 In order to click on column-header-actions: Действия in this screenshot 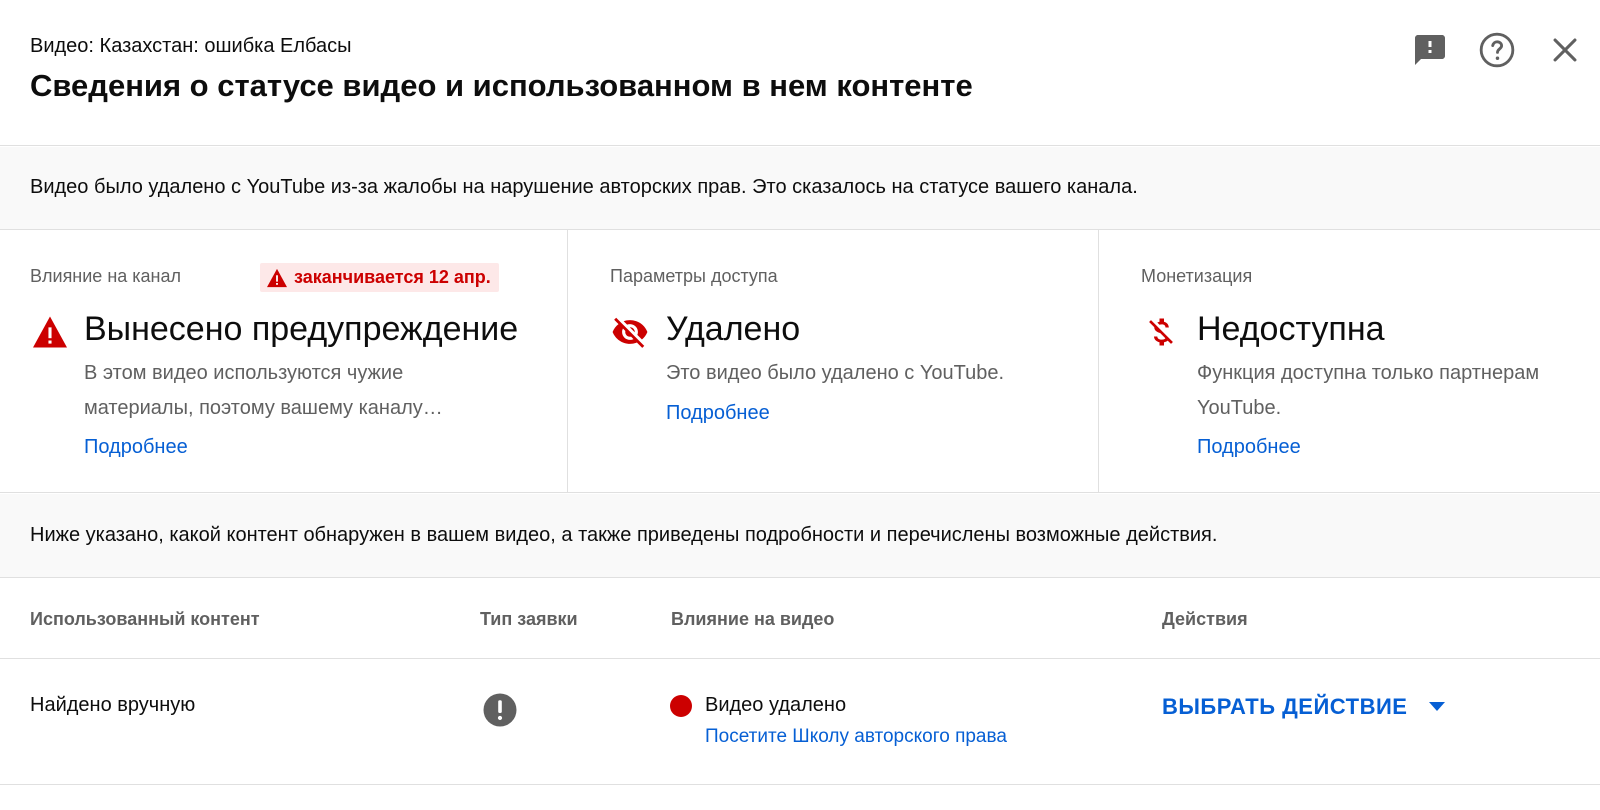, I will do `click(1205, 619)`.